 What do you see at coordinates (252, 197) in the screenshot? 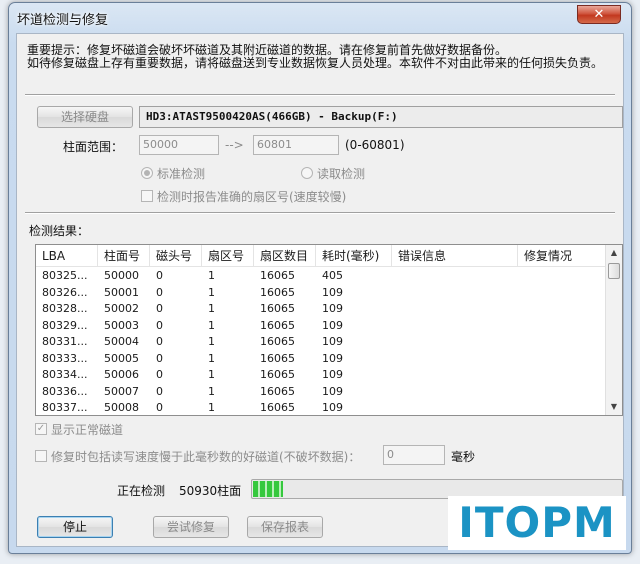
I see `report-sector-label: 检测时报告准确的扇区号(速度较慢)` at bounding box center [252, 197].